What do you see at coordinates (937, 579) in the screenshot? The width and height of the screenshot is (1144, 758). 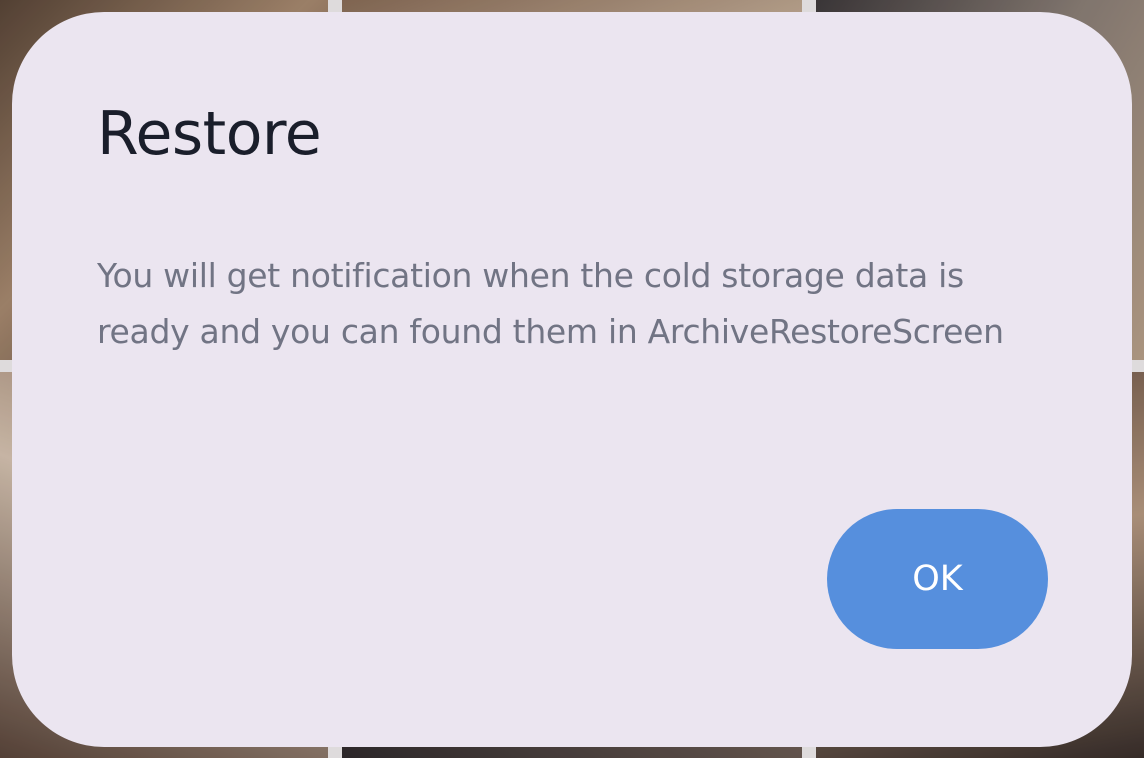 I see `ok-button: OK` at bounding box center [937, 579].